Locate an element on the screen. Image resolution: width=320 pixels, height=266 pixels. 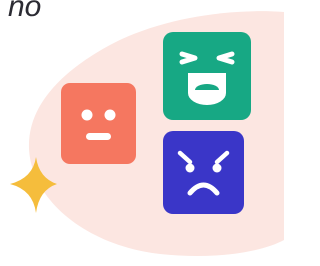
sad-face-icon is located at coordinates (203, 172).